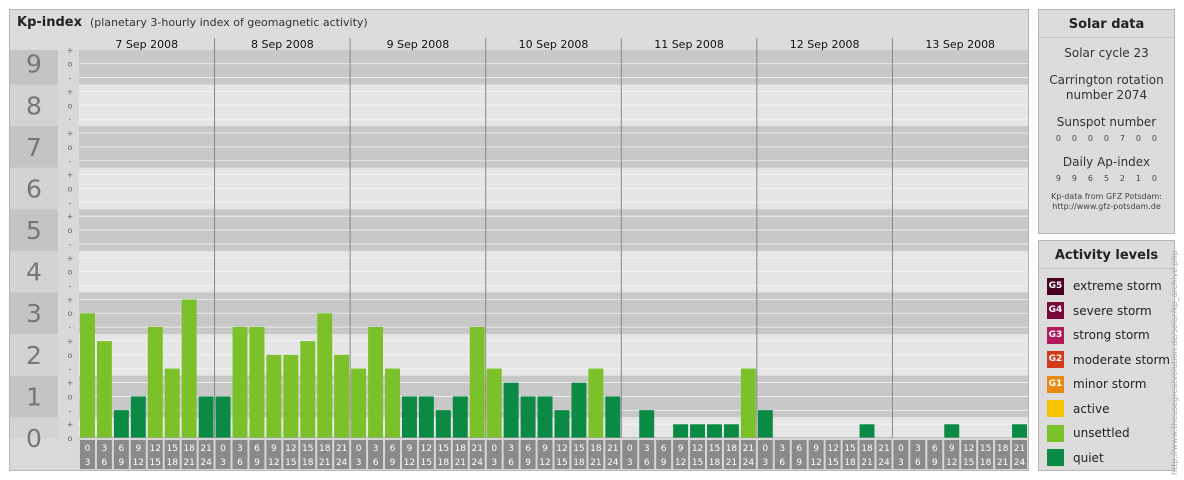 This screenshot has width=1184, height=480. Describe the element at coordinates (553, 67) in the screenshot. I see `grid-band` at that location.